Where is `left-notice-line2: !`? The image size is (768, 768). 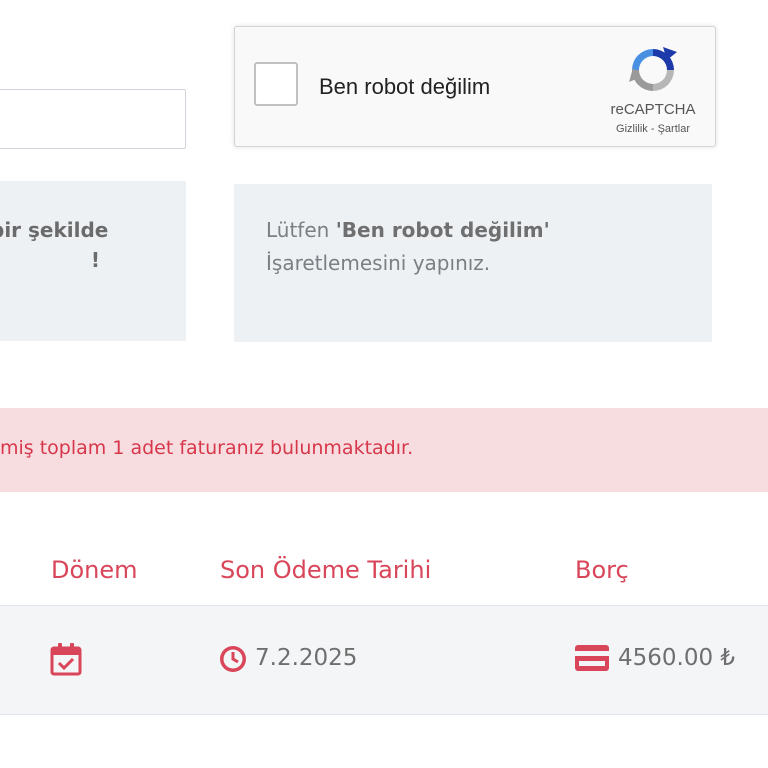 left-notice-line2: ! is located at coordinates (95, 260).